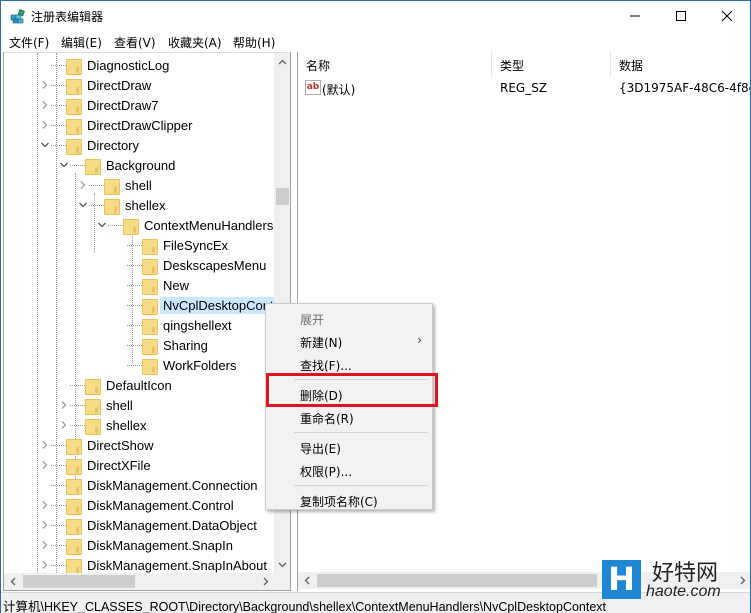  What do you see at coordinates (349, 500) in the screenshot?
I see `context-menu-item: 复制项名称(C)` at bounding box center [349, 500].